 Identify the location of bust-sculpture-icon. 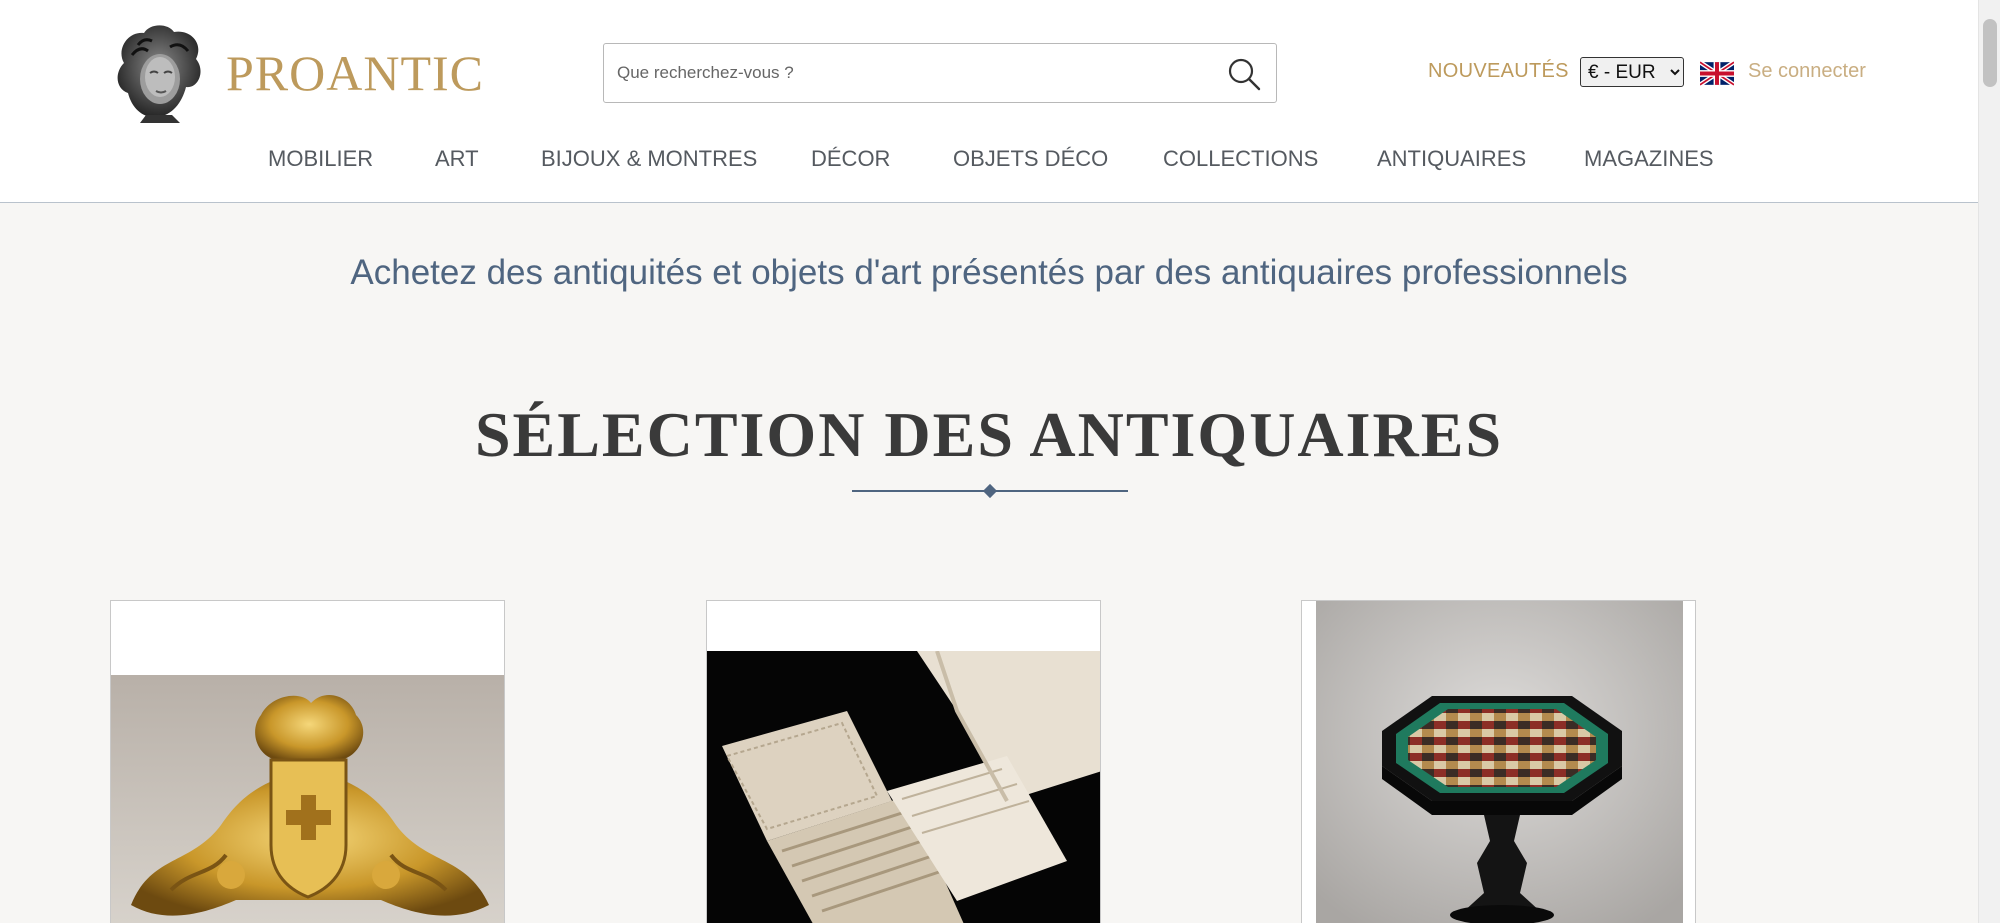
(159, 73).